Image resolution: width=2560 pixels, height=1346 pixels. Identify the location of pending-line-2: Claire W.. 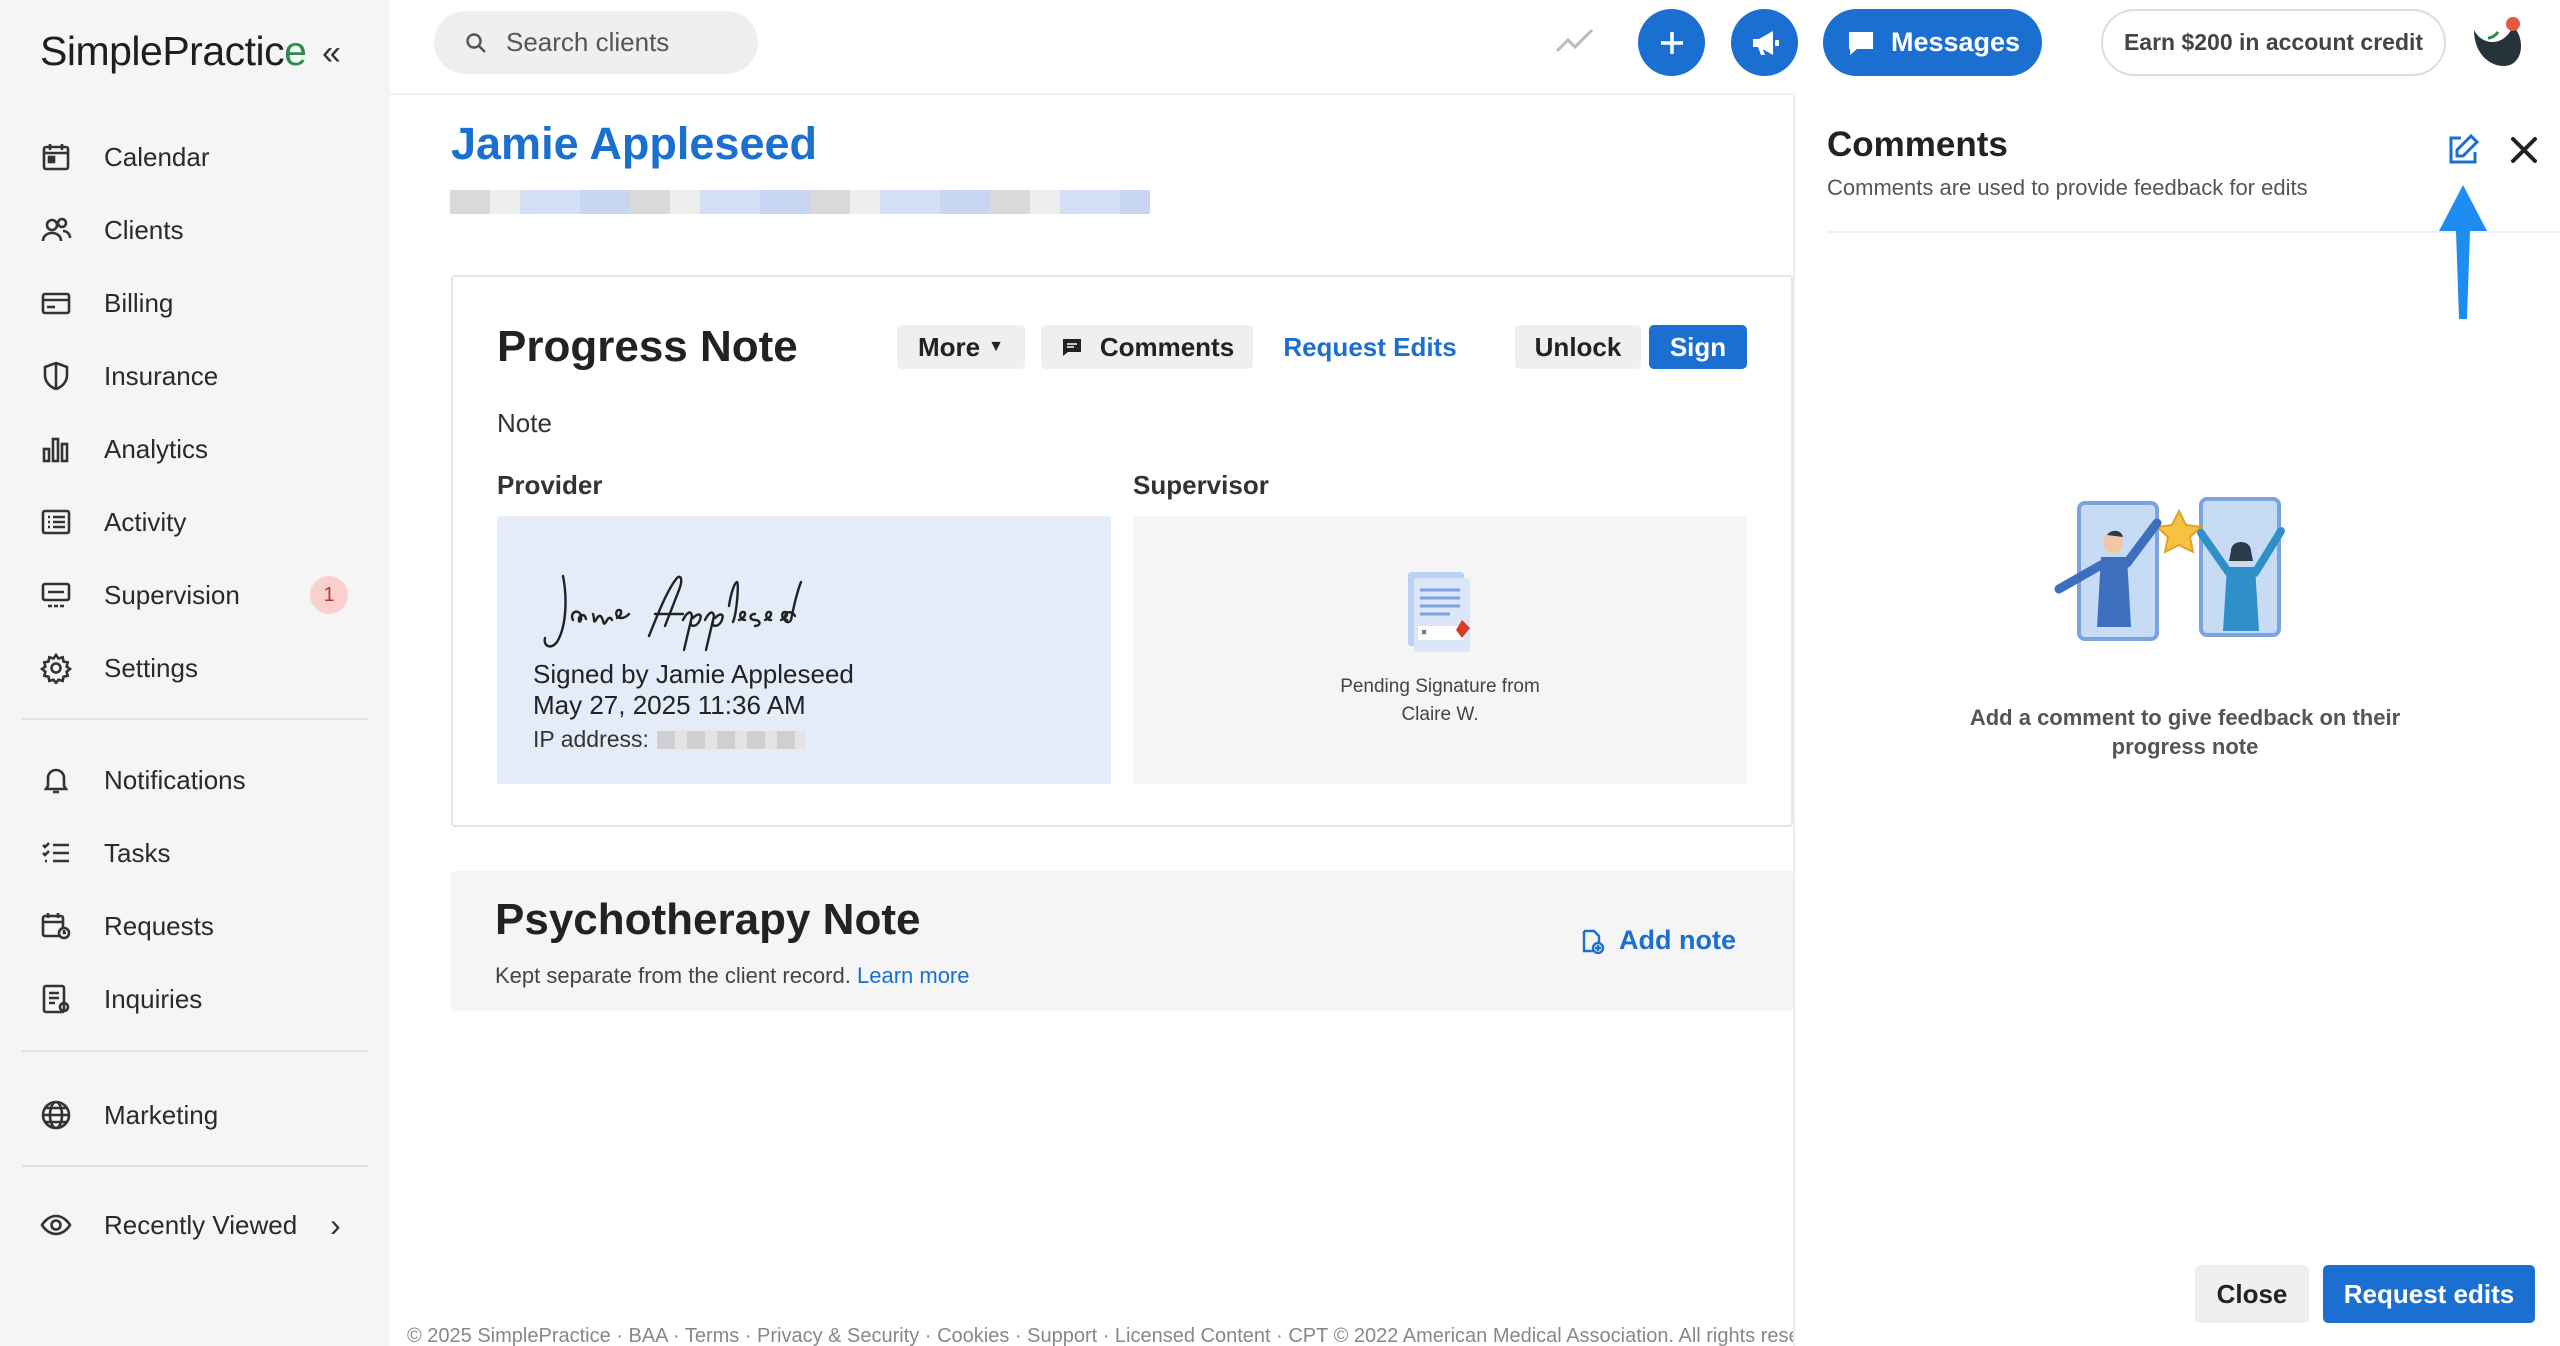
(1440, 714).